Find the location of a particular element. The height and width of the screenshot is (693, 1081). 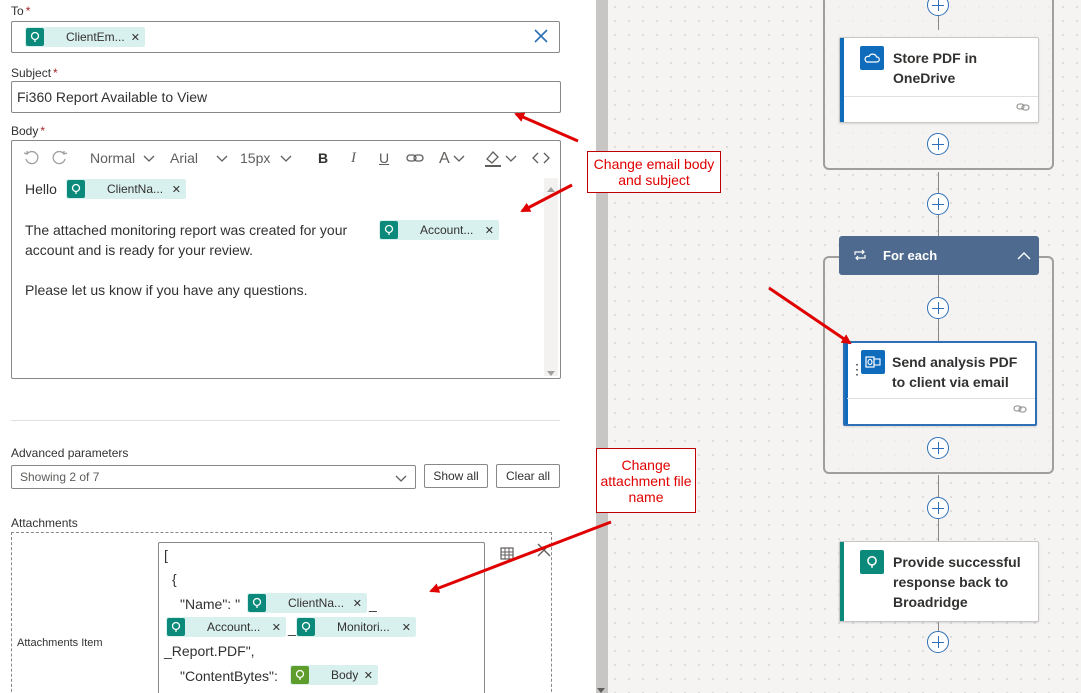

monitoring-token: Monitori... ✕ is located at coordinates (356, 627).